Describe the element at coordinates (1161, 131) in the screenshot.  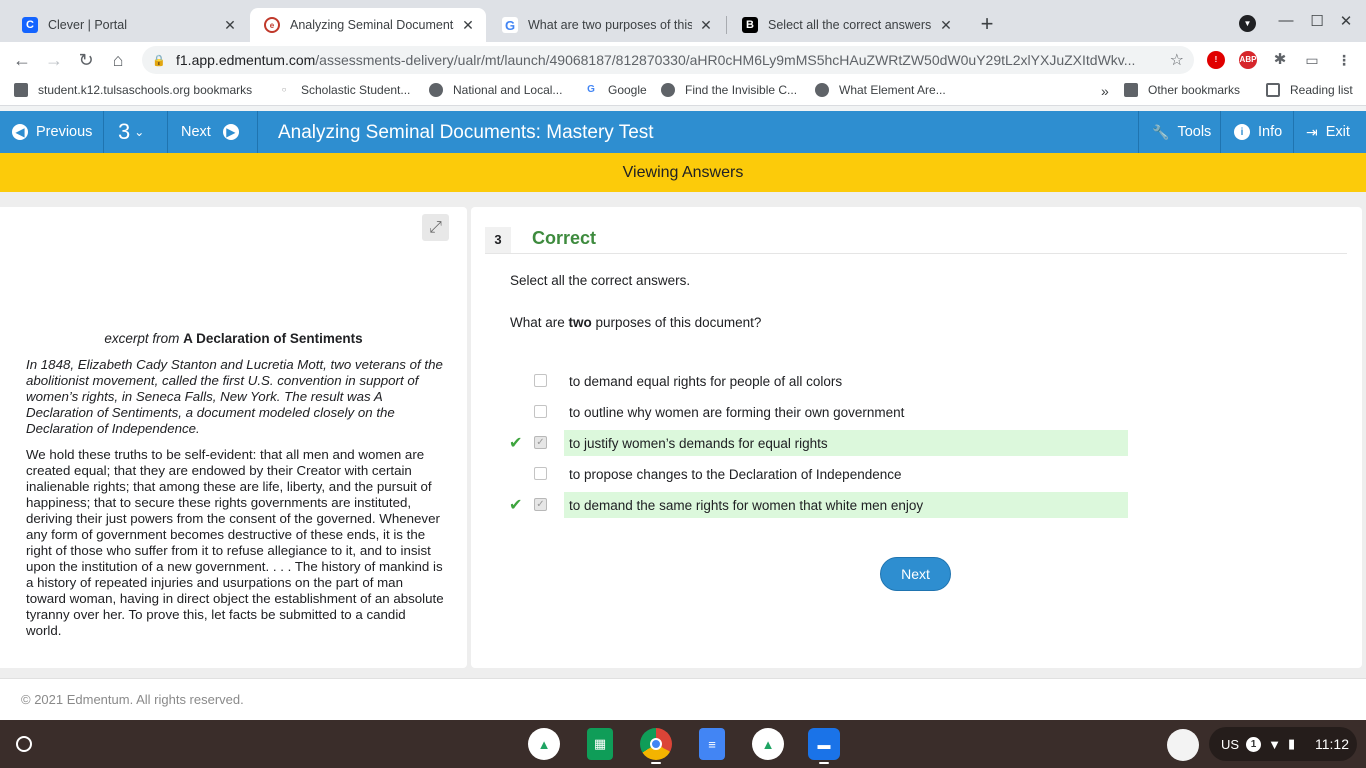
I see `wrench-icon: 🔧` at that location.